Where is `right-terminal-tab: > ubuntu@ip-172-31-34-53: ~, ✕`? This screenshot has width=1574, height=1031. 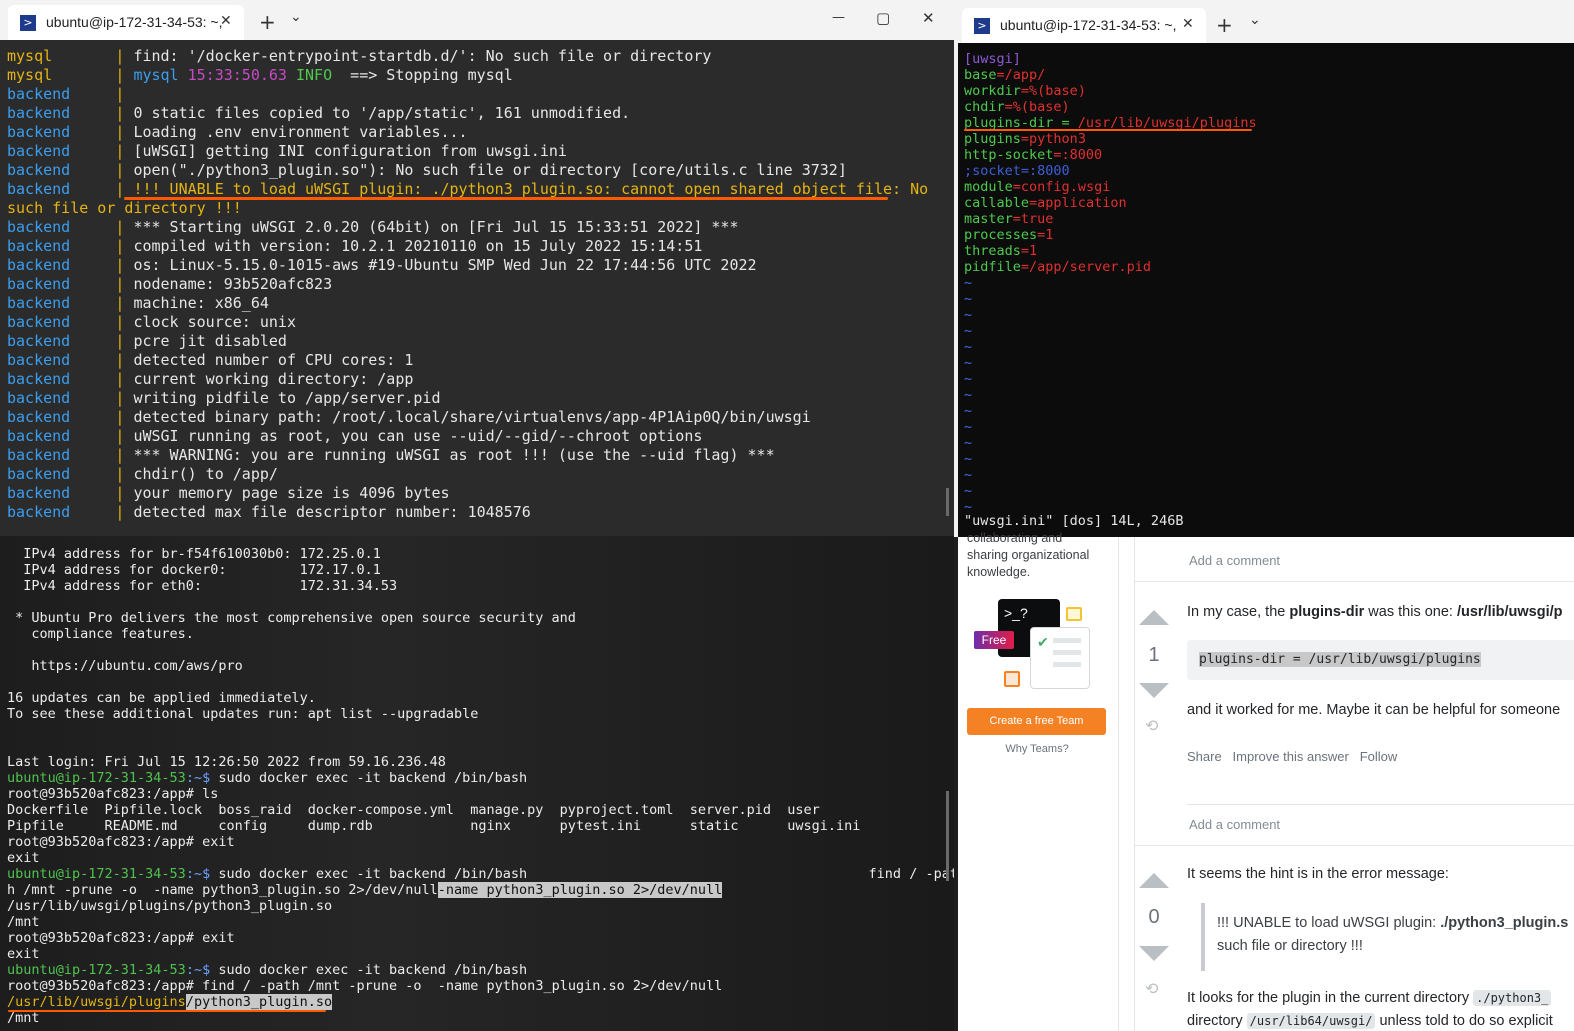
right-terminal-tab: > ubuntu@ip-172-31-34-53: ~, ✕ is located at coordinates (1084, 25).